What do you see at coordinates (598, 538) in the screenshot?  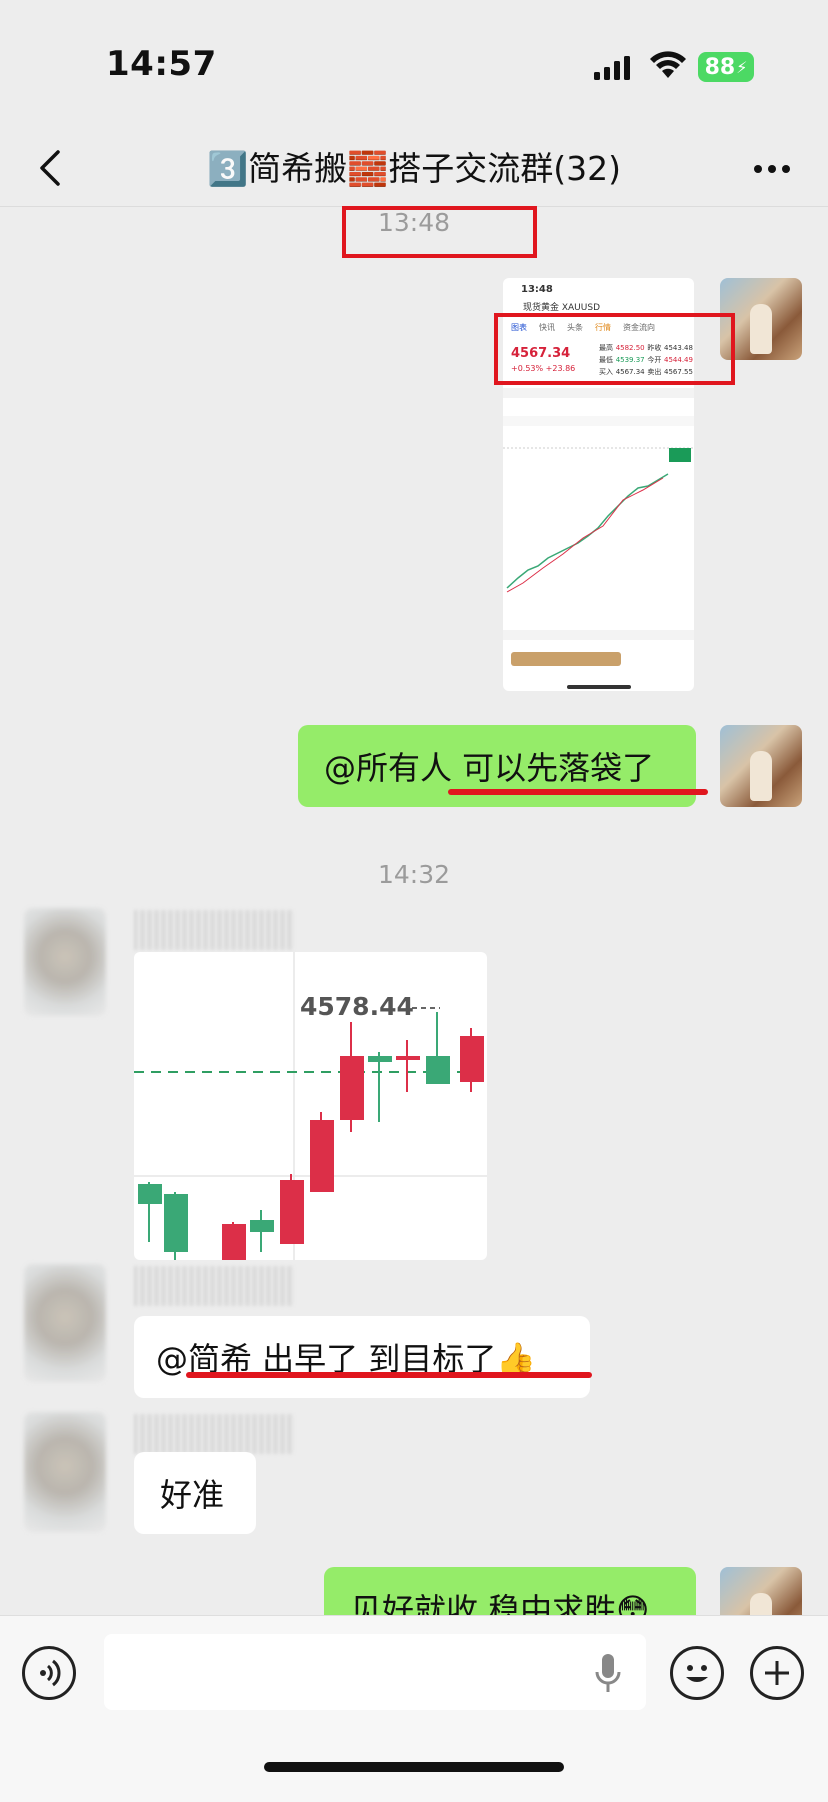 I see `screenshot-chart` at bounding box center [598, 538].